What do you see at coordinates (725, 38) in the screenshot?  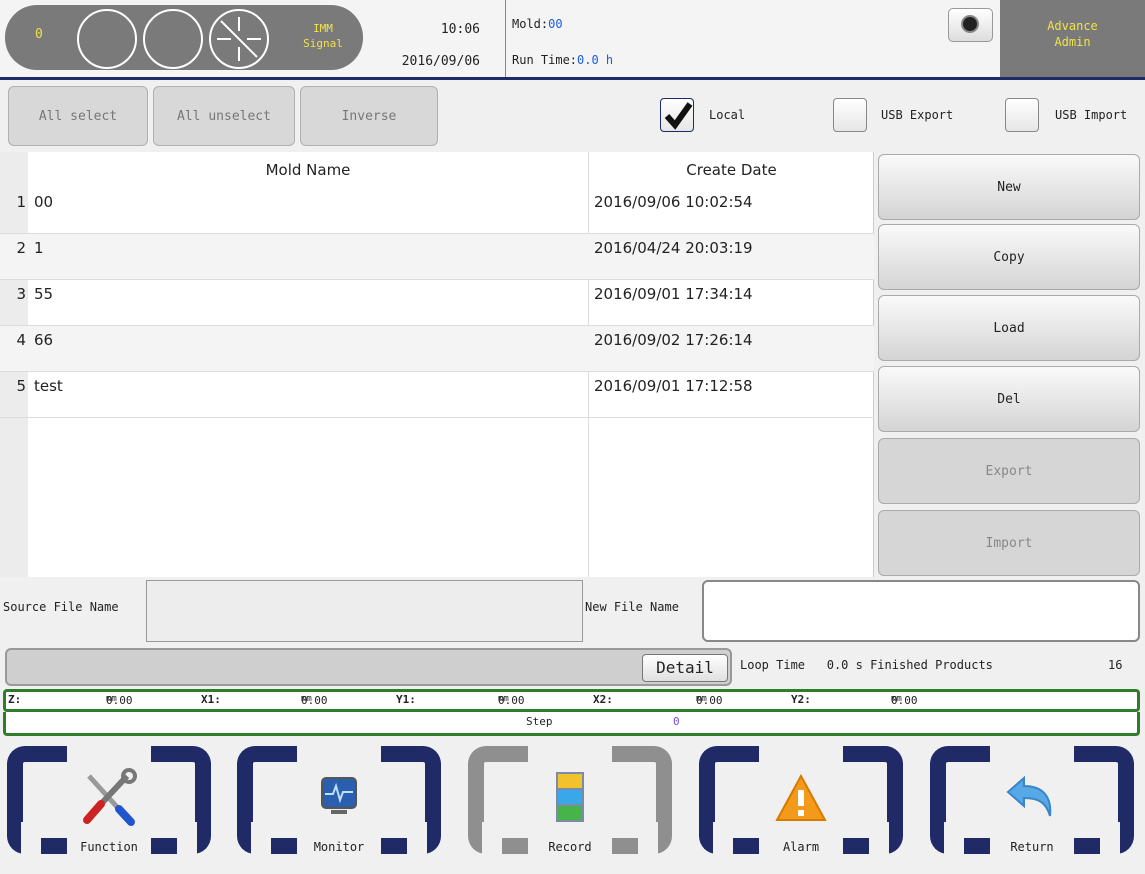 I see `mold-info: Mold:00 Run Time:0.0 h` at bounding box center [725, 38].